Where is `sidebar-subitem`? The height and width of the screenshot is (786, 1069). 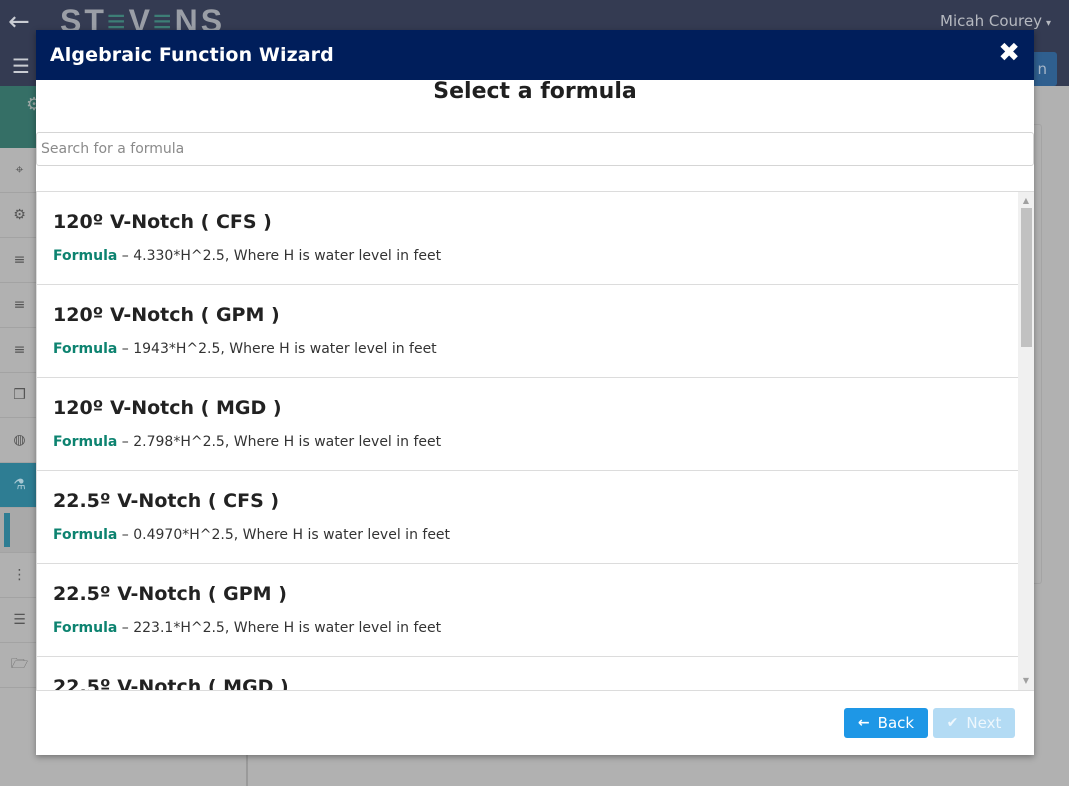 sidebar-subitem is located at coordinates (19, 530).